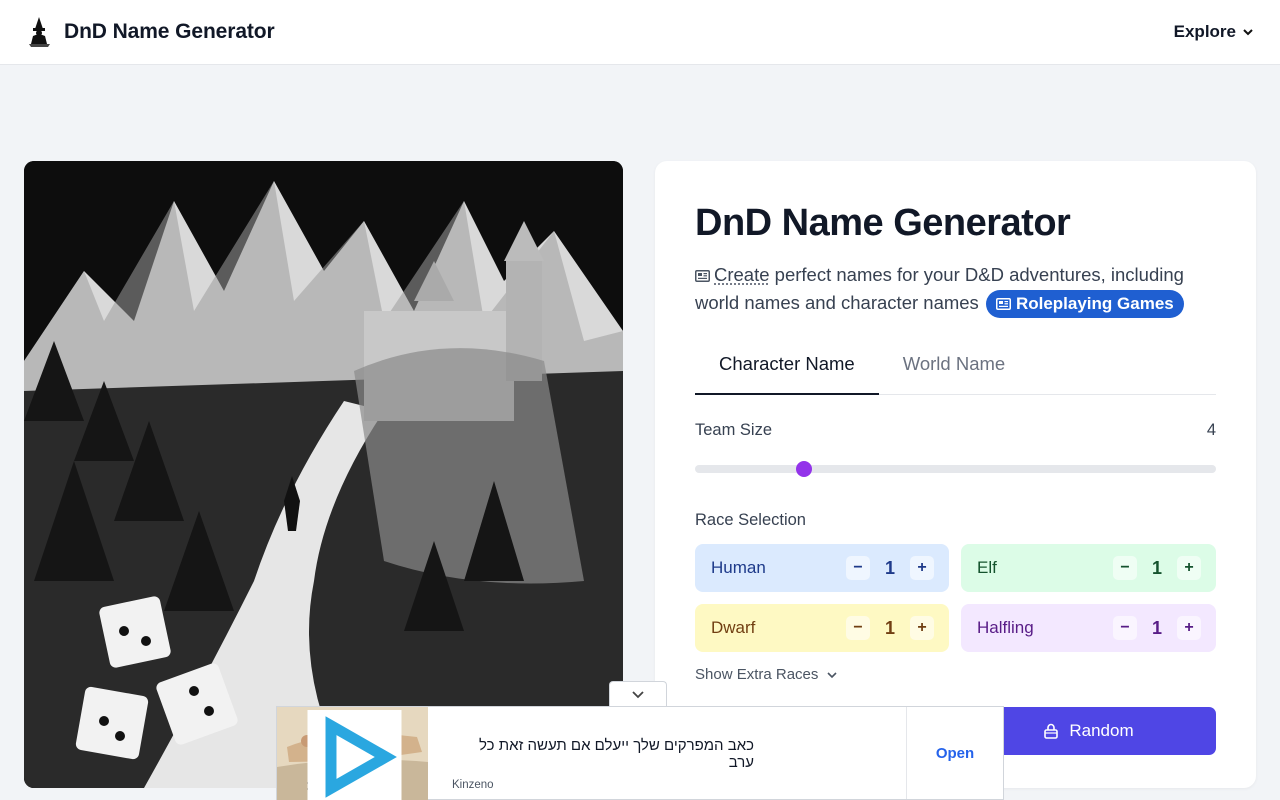  Describe the element at coordinates (679, 785) in the screenshot. I see `ad-source: Kinzeno` at that location.